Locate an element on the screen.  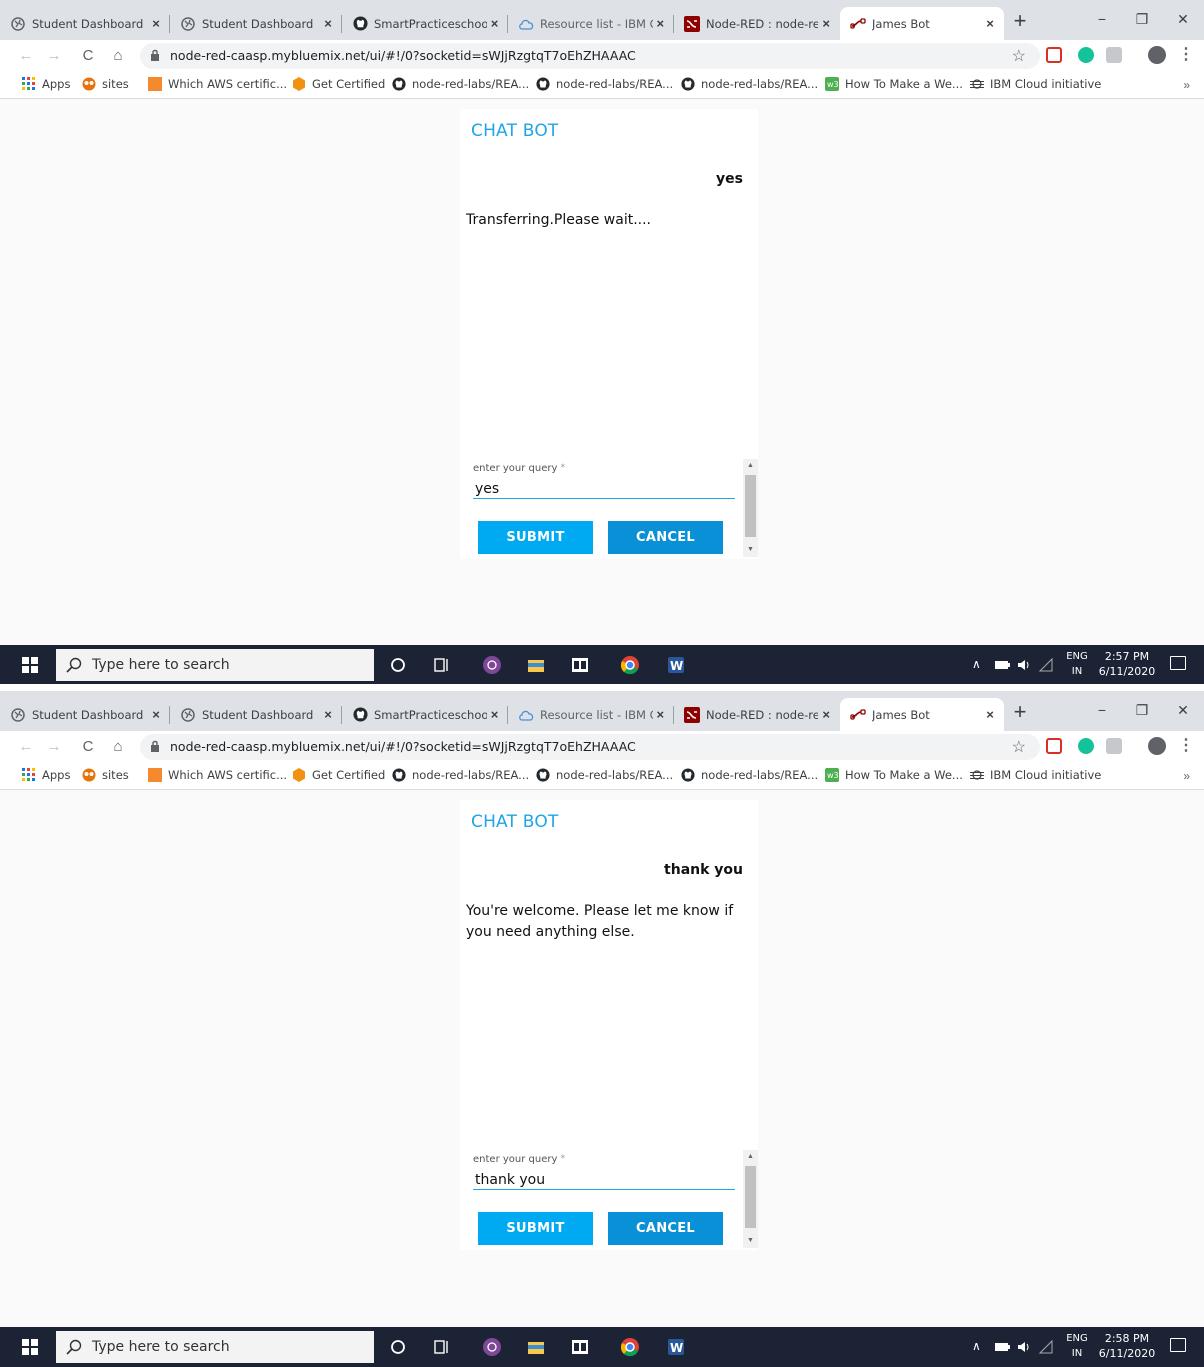
bookmark-star-icon: ☆ is located at coordinates (1019, 56).